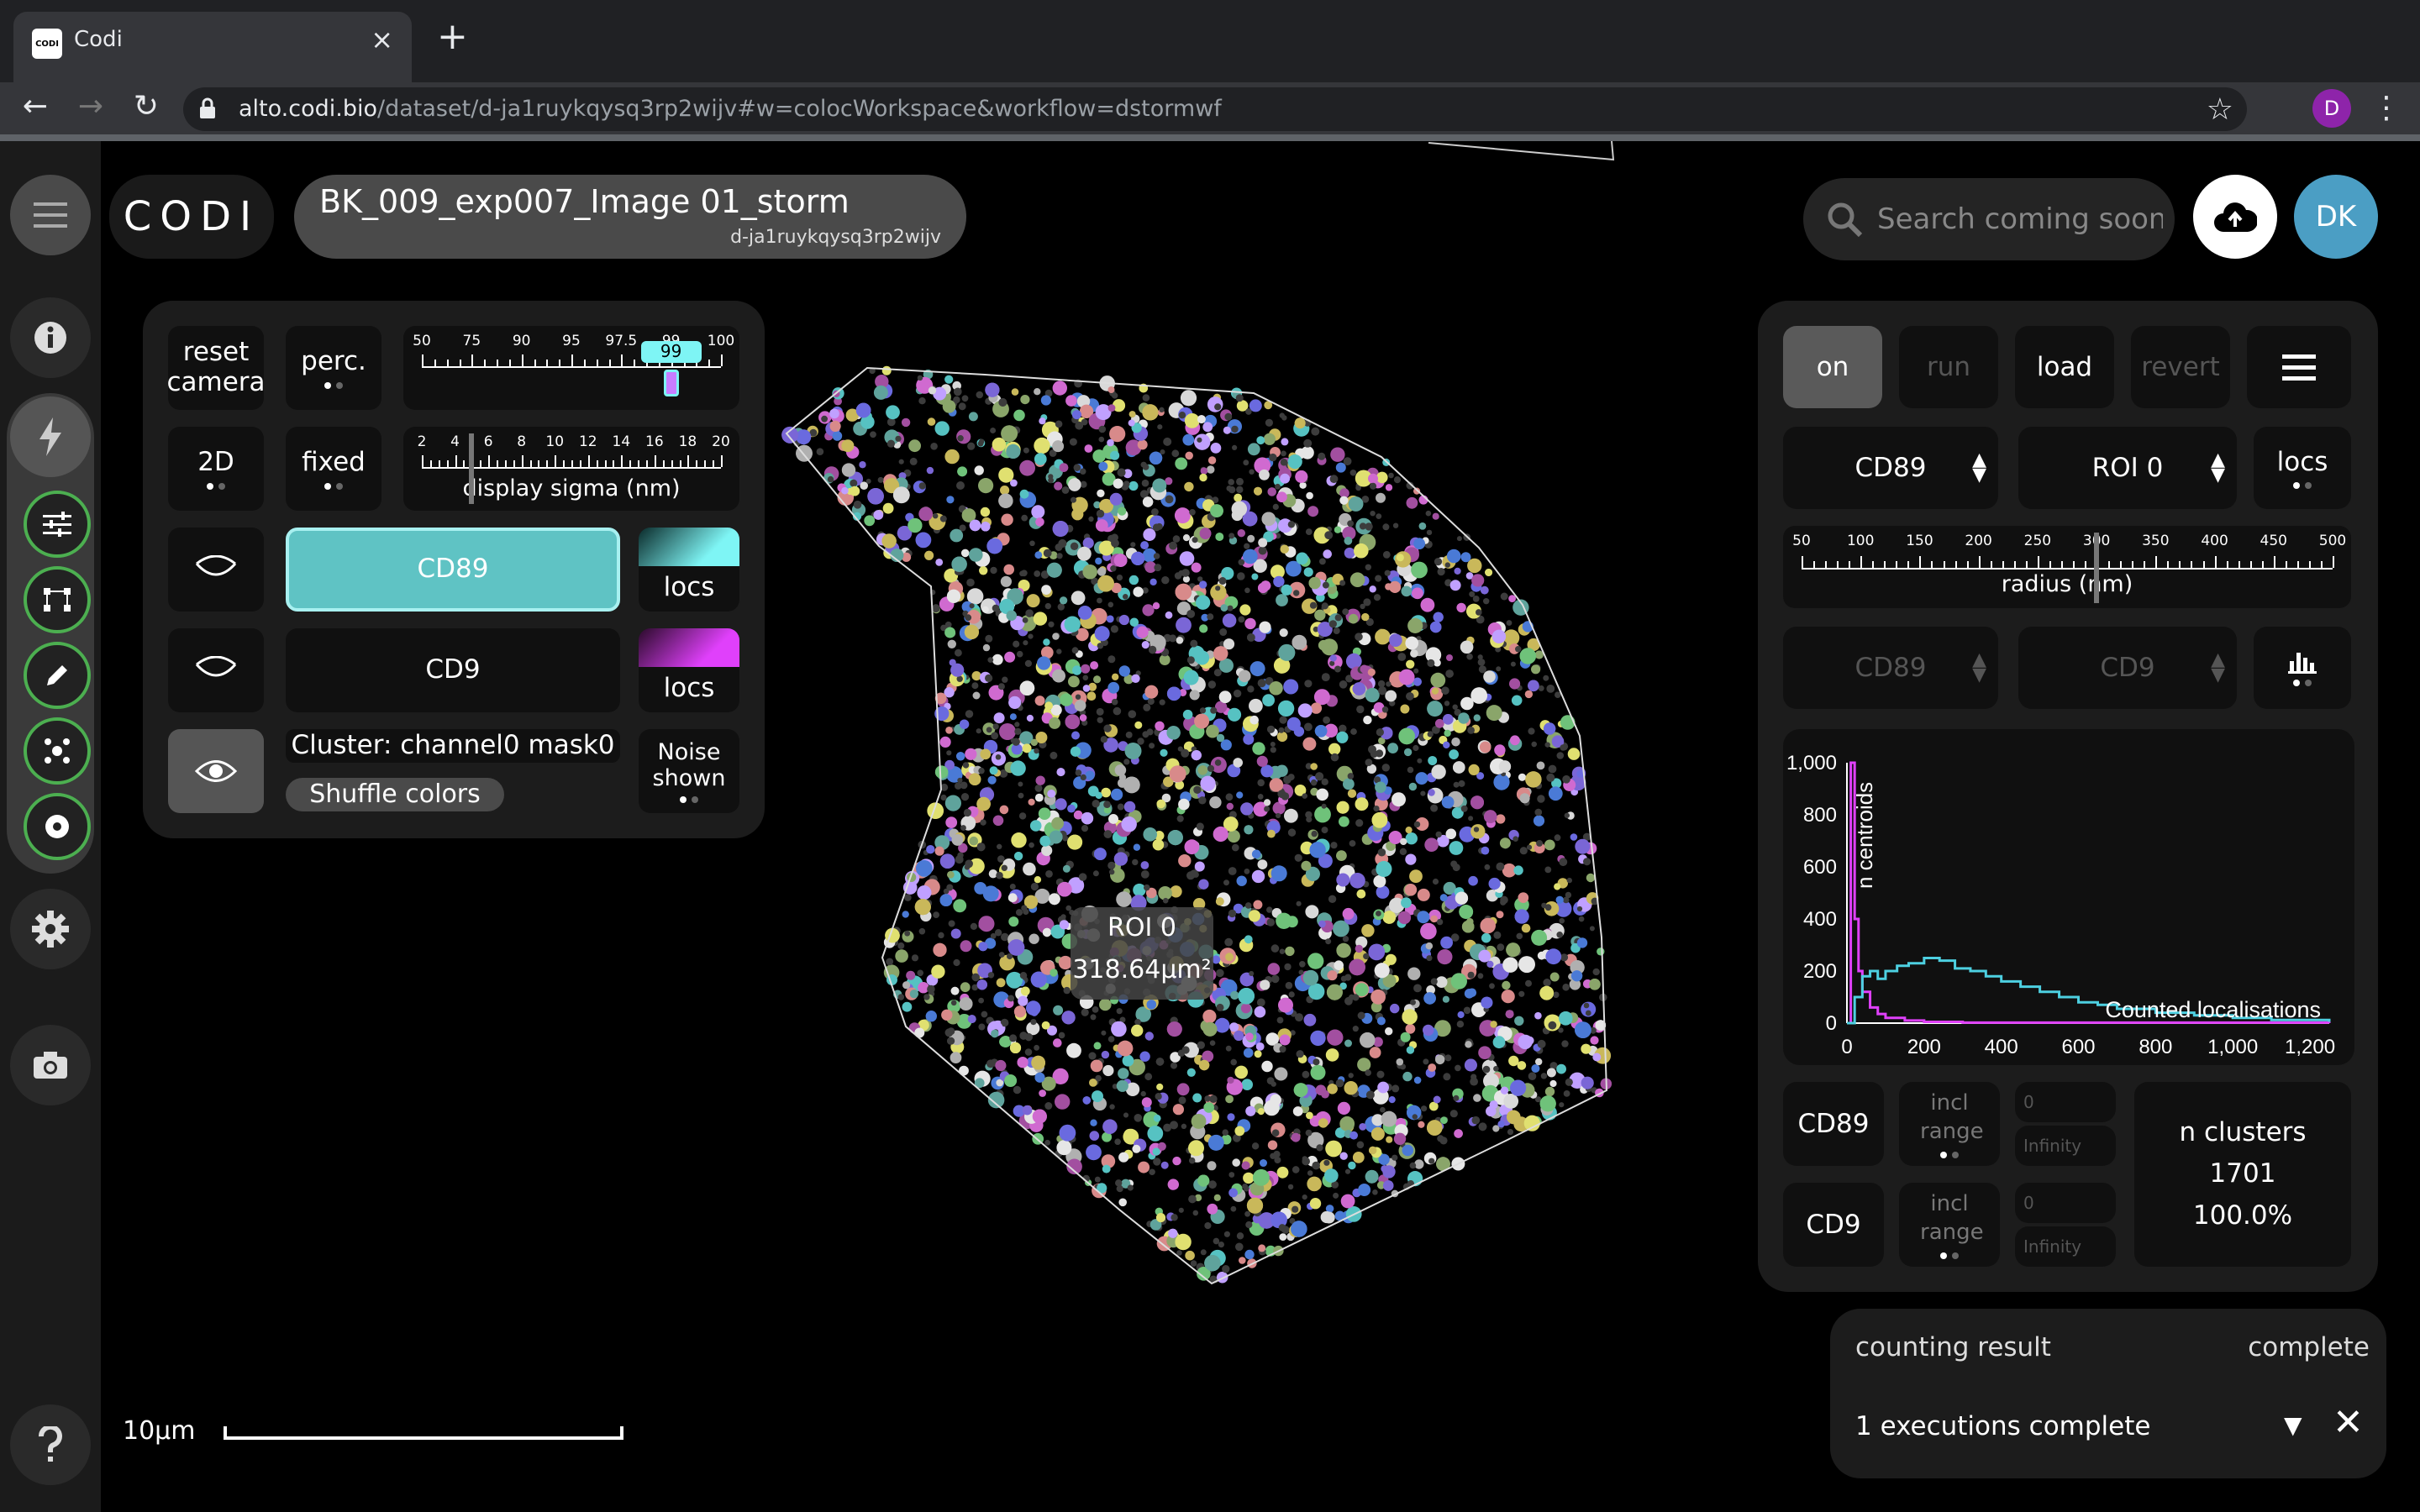 The image size is (2420, 1512). Describe the element at coordinates (58, 751) in the screenshot. I see `cluster-button` at that location.